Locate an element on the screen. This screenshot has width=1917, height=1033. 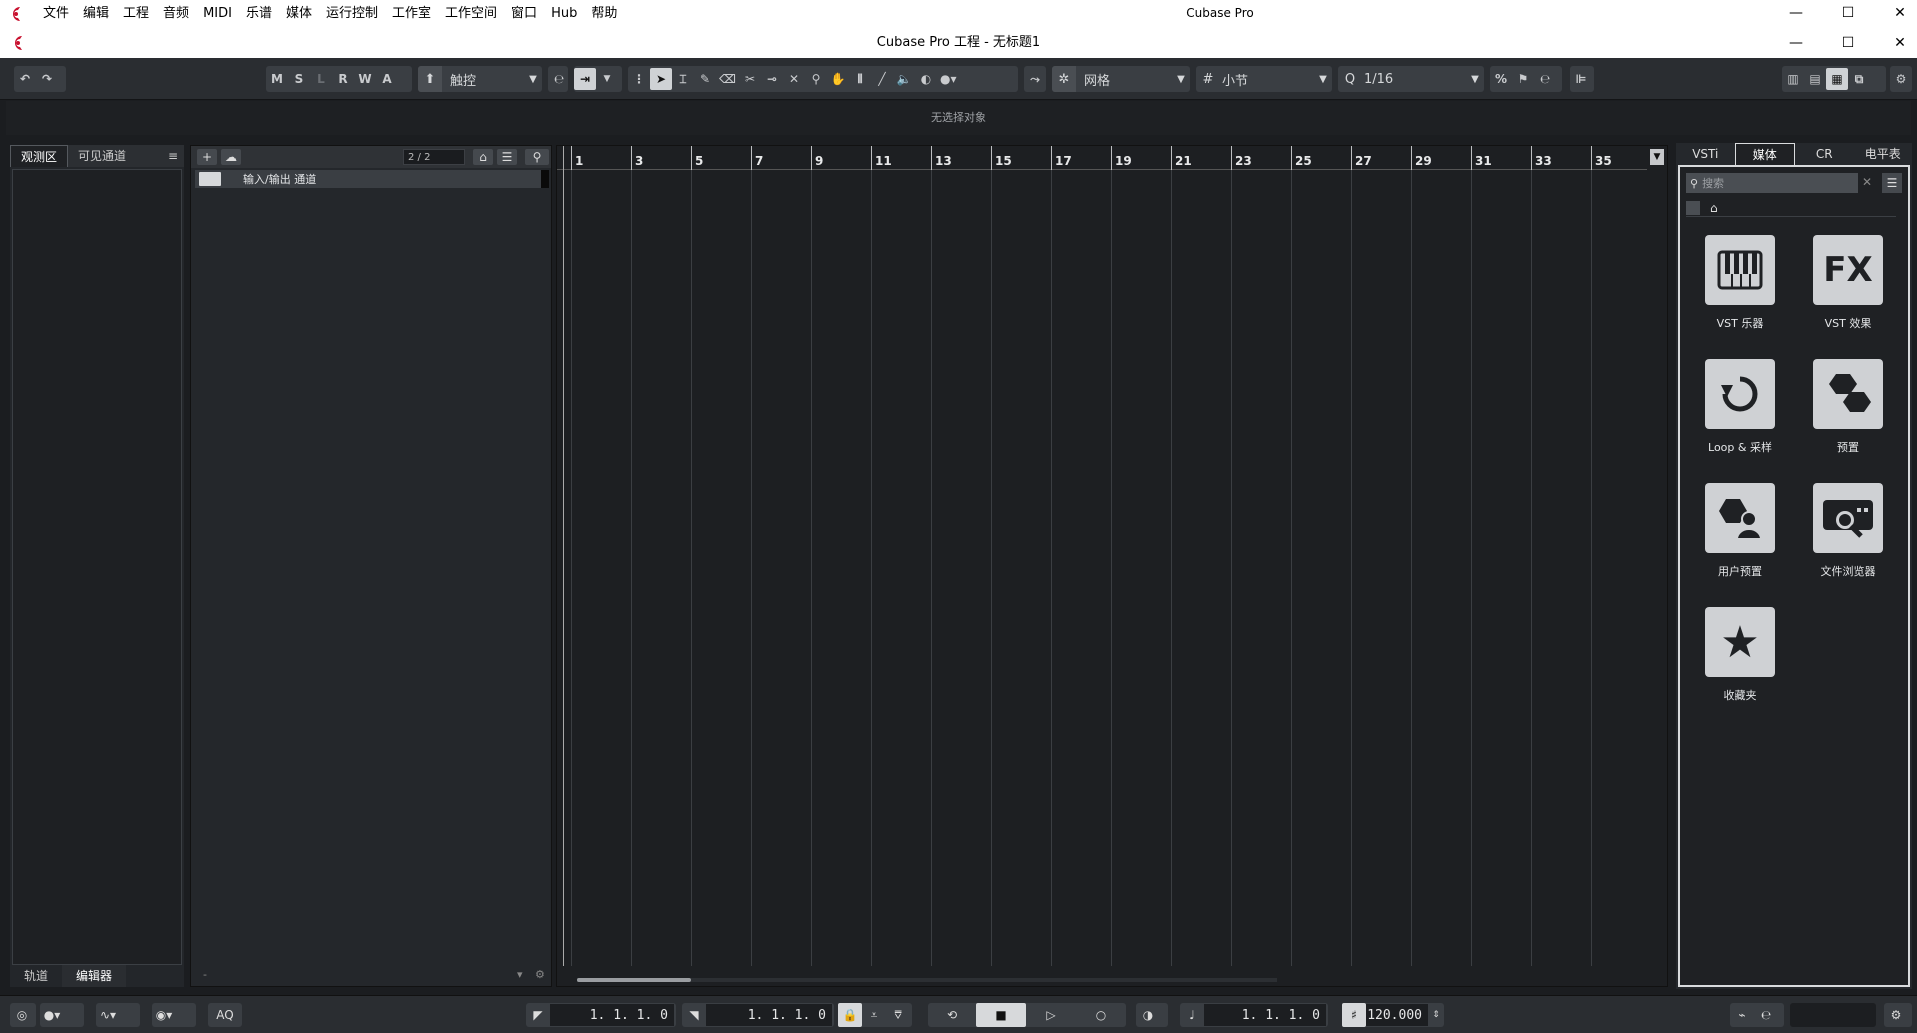
menu-project: 工程 is located at coordinates (136, 14).